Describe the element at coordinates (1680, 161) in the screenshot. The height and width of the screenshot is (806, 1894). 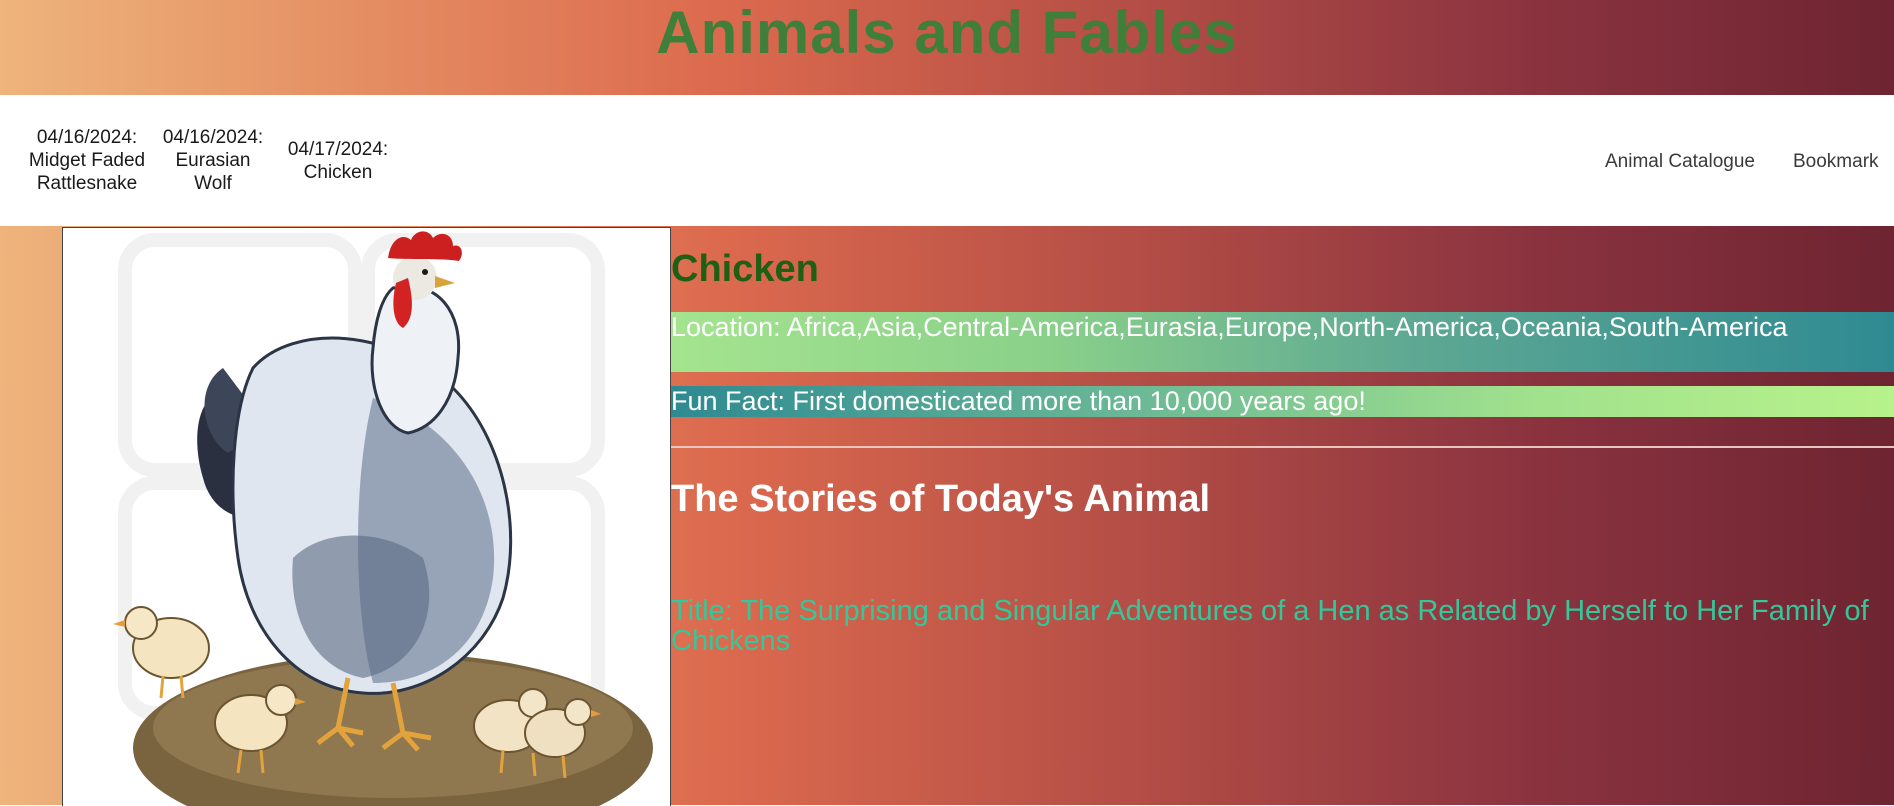
I see `animal-catalogue-link: Animal Catalogue` at that location.